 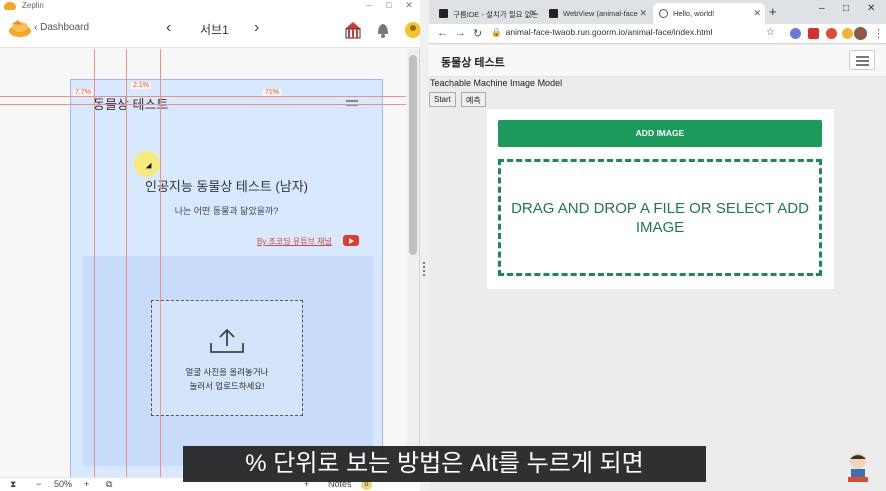 What do you see at coordinates (351, 240) in the screenshot?
I see `youtube-icon` at bounding box center [351, 240].